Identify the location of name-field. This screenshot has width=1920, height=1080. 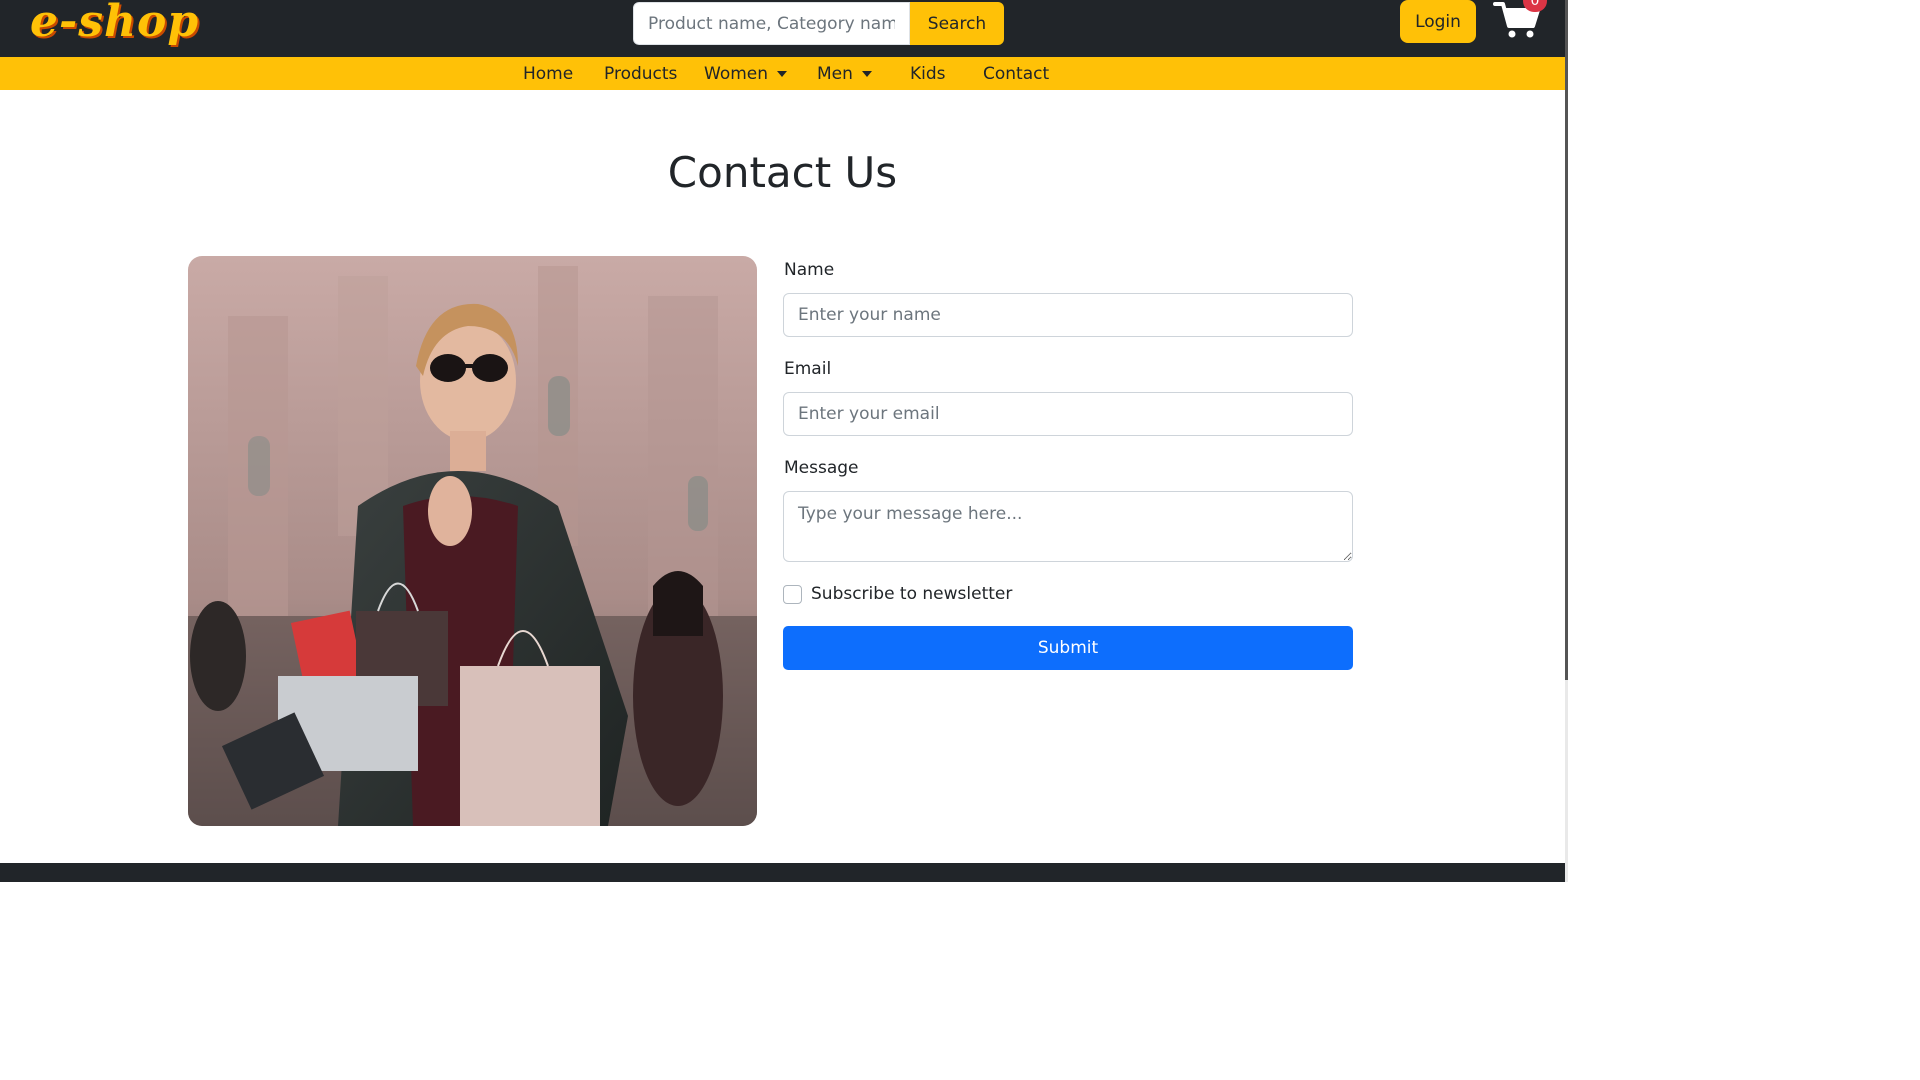
(1068, 315).